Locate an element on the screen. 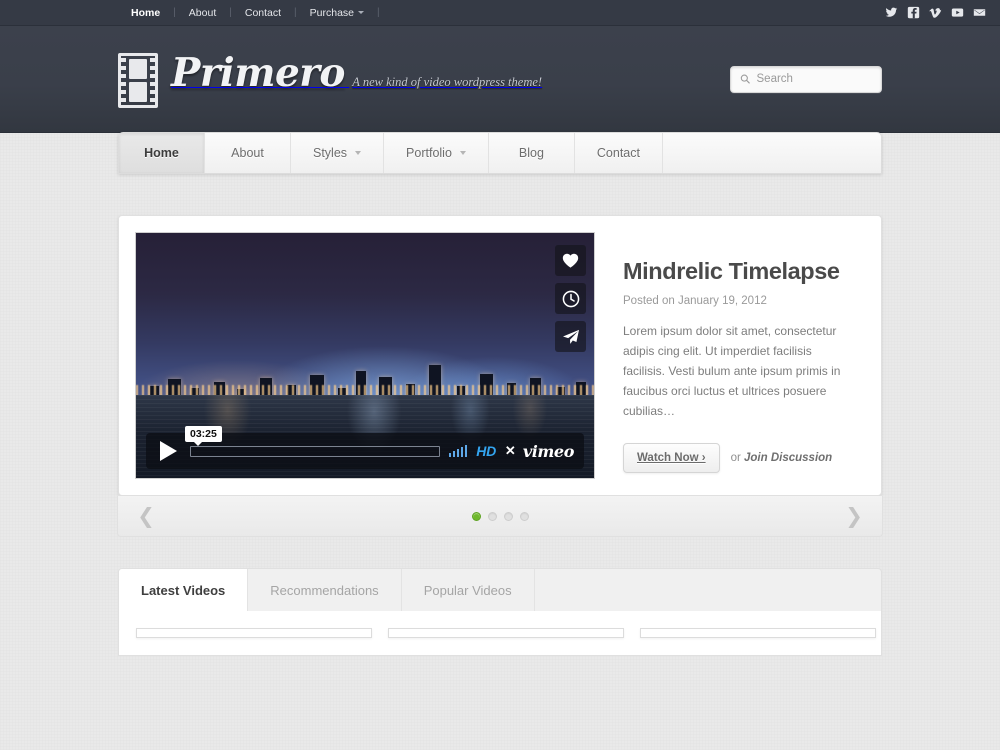  logo-tagline: A new kind of video wordpress theme! is located at coordinates (447, 81).